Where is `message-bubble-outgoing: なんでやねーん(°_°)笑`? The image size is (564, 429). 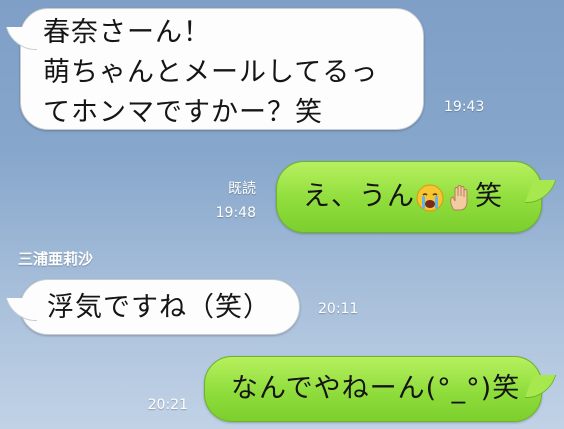
message-bubble-outgoing: なんでやねーん(°_°)笑 is located at coordinates (380, 389).